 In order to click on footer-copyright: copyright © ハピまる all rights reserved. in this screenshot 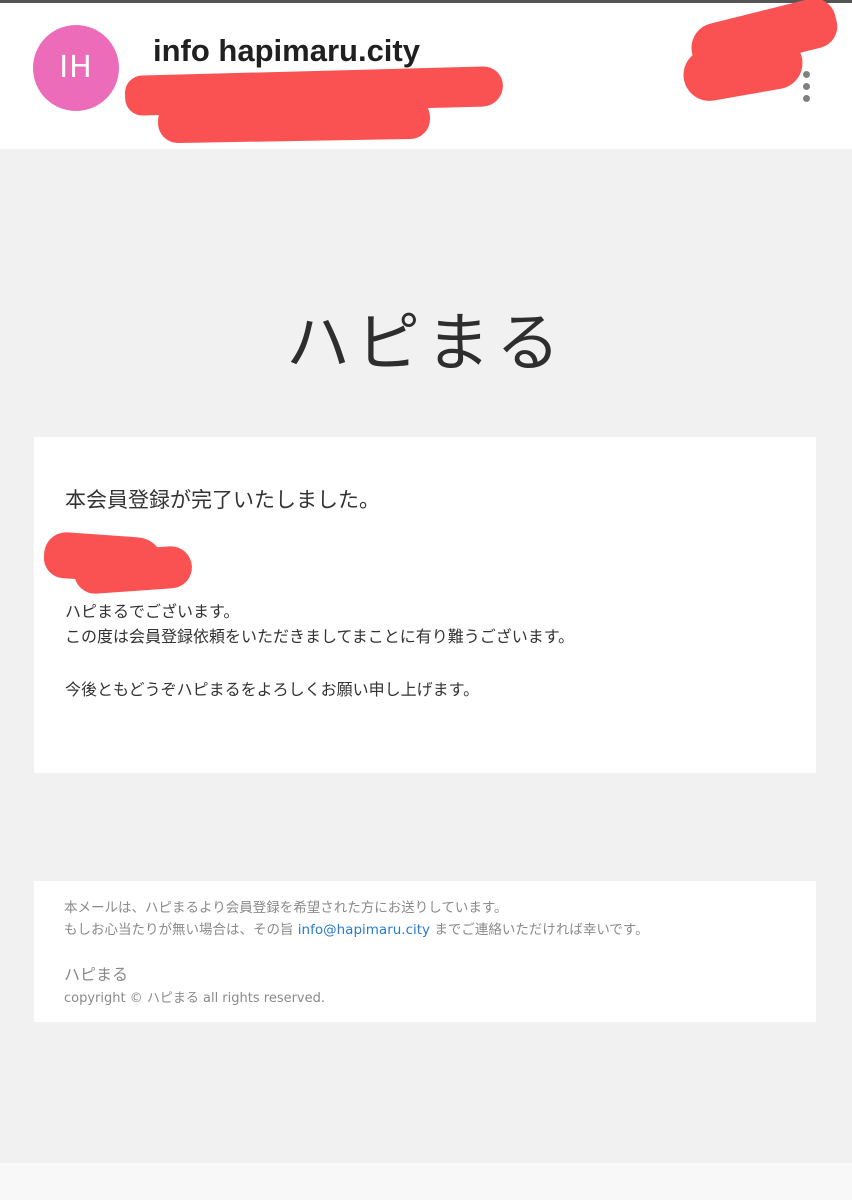, I will do `click(195, 998)`.